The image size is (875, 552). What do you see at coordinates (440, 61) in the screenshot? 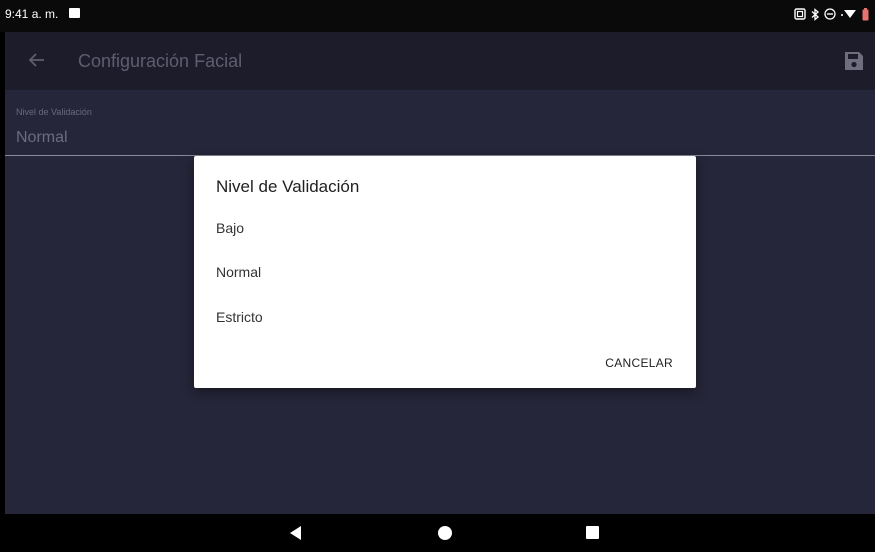
I see `toolbar: Configuración Facial` at bounding box center [440, 61].